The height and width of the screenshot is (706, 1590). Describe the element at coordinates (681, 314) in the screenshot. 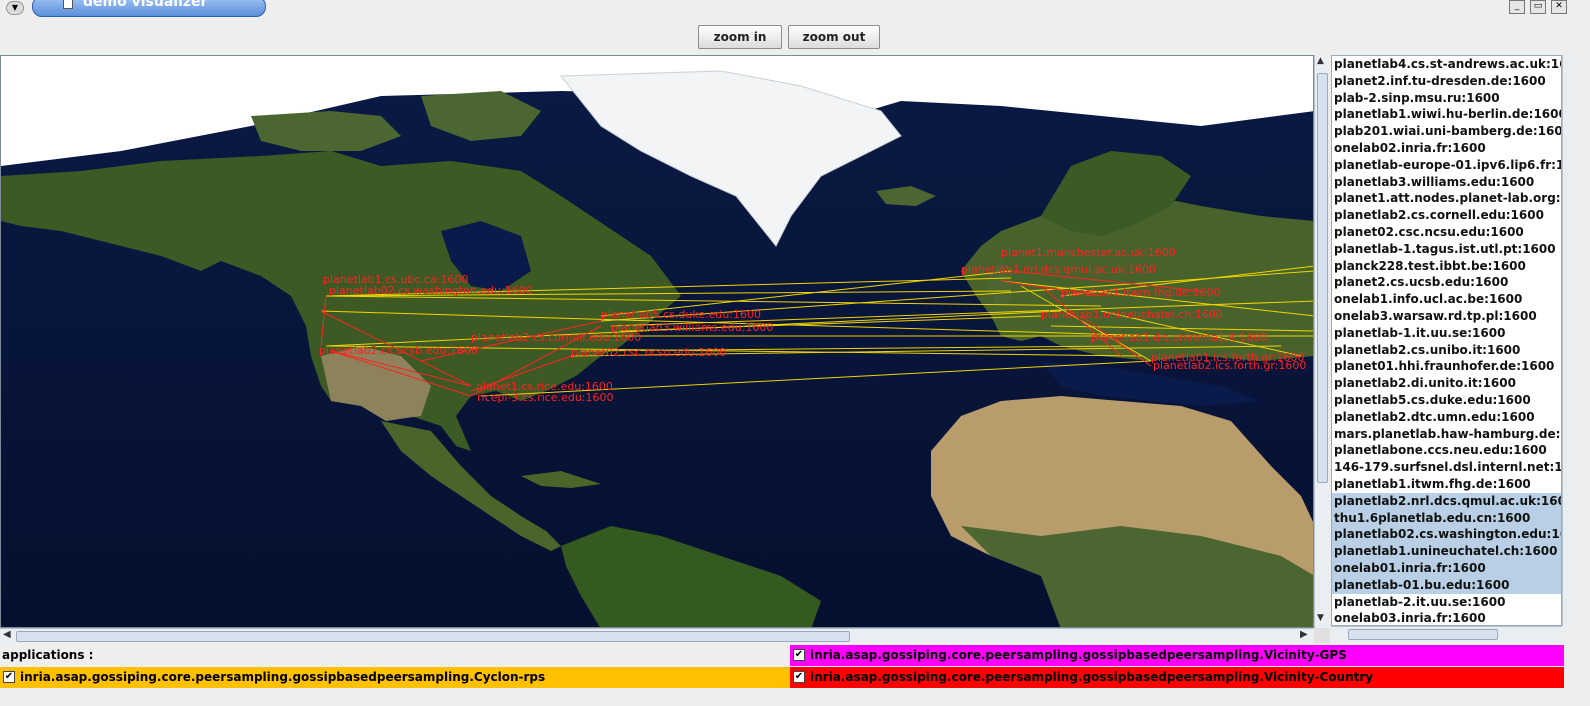

I see `node-label: planetlab5.cs.duke.edu:1600` at that location.